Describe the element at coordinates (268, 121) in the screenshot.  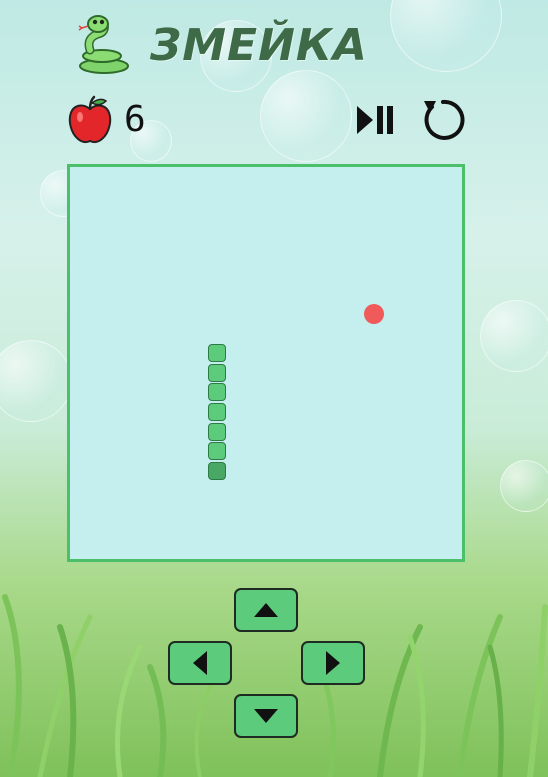
I see `status-bar: 6` at that location.